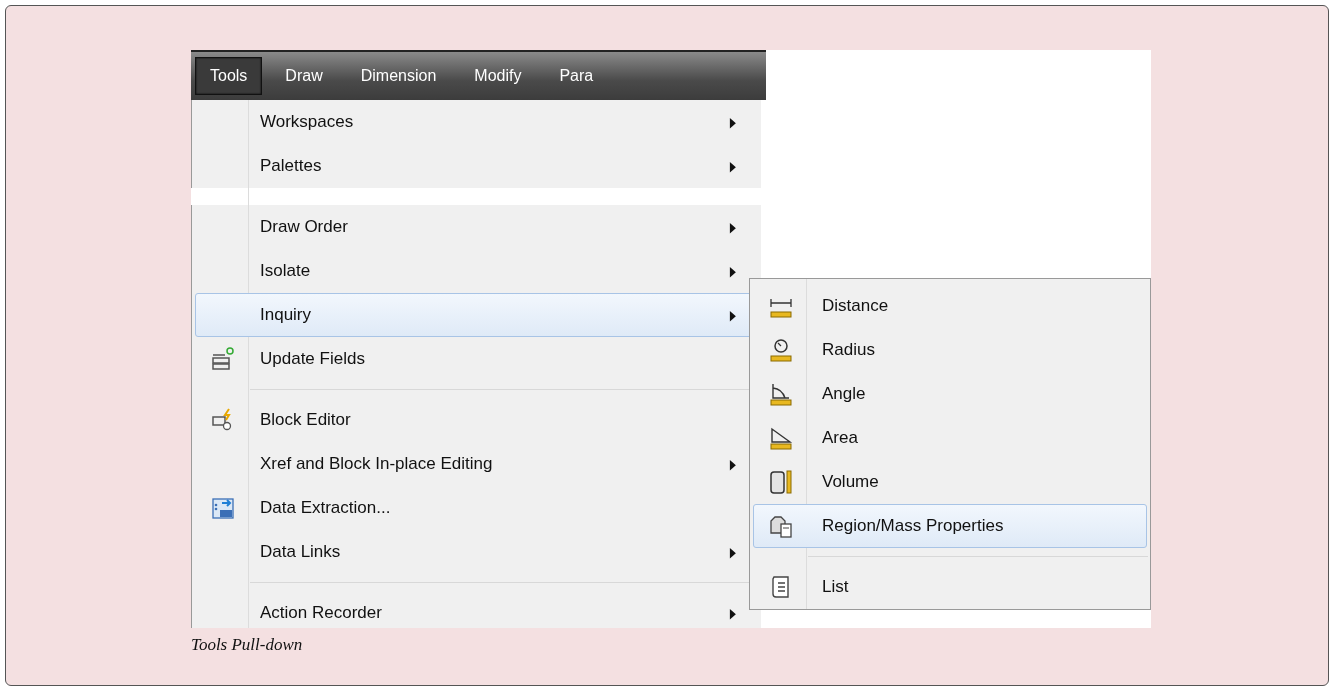  I want to click on figure-caption: Tools Pull-down, so click(247, 645).